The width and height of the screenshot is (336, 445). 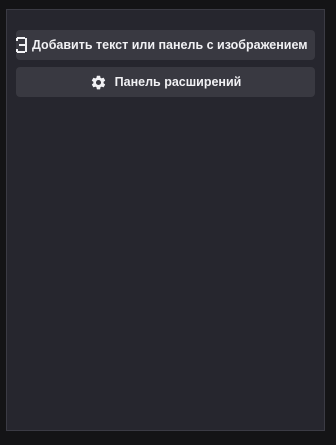 I want to click on extensions-button-label: Панель расширений, so click(x=178, y=82).